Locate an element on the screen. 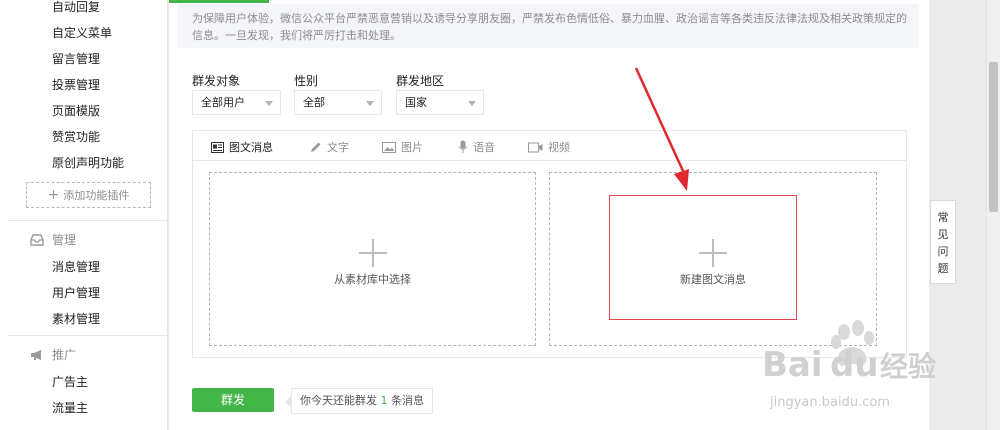  watermark-brand: Bai is located at coordinates (792, 365).